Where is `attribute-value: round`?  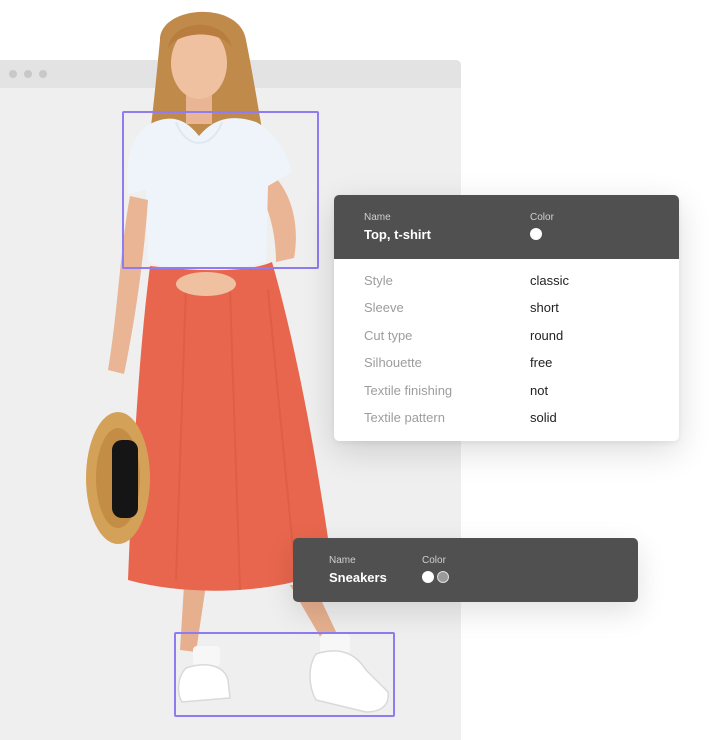 attribute-value: round is located at coordinates (547, 335).